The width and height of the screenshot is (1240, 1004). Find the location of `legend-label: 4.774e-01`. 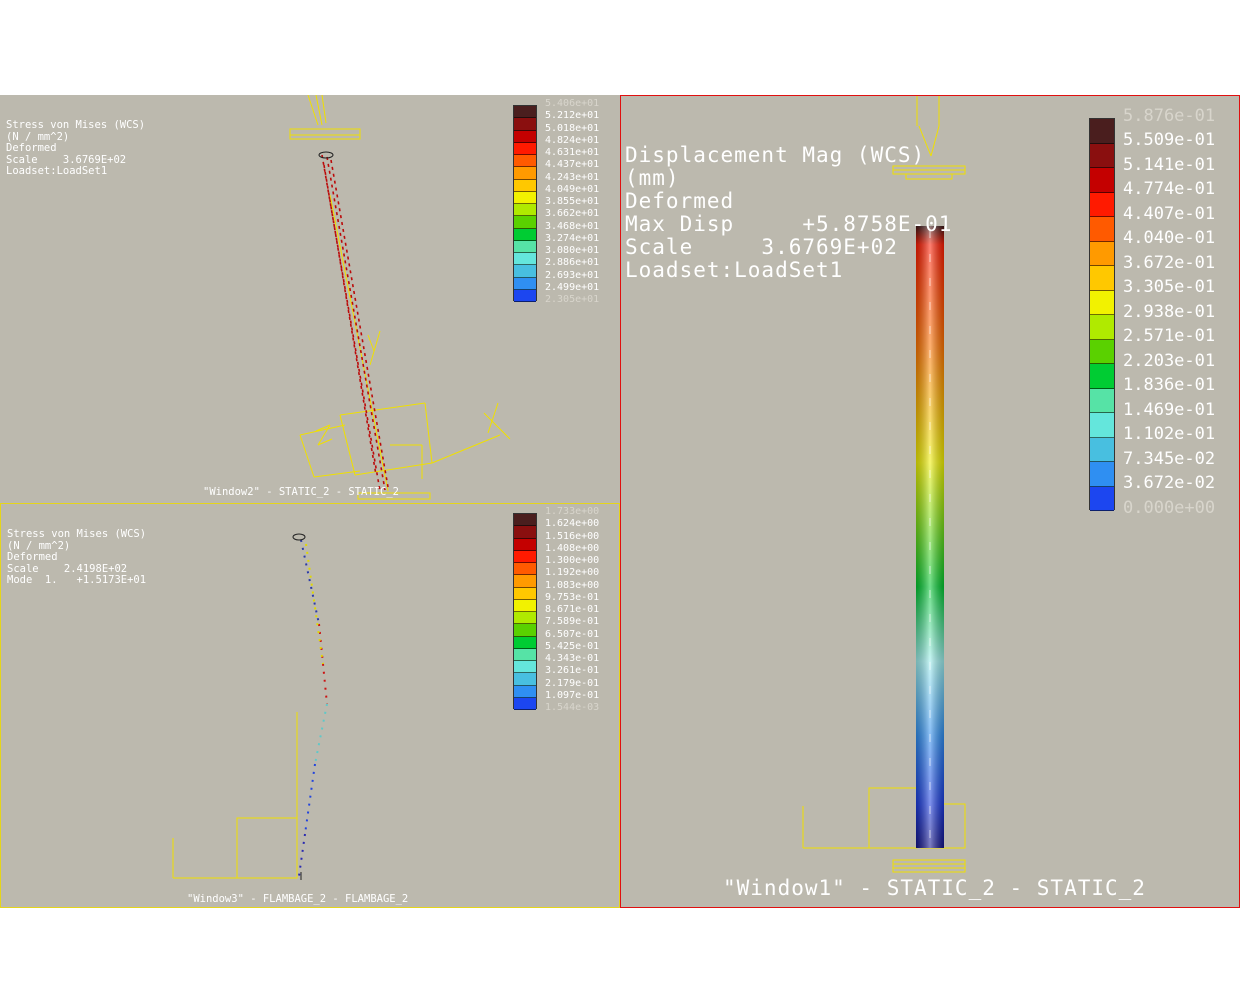

legend-label: 4.774e-01 is located at coordinates (1169, 189).